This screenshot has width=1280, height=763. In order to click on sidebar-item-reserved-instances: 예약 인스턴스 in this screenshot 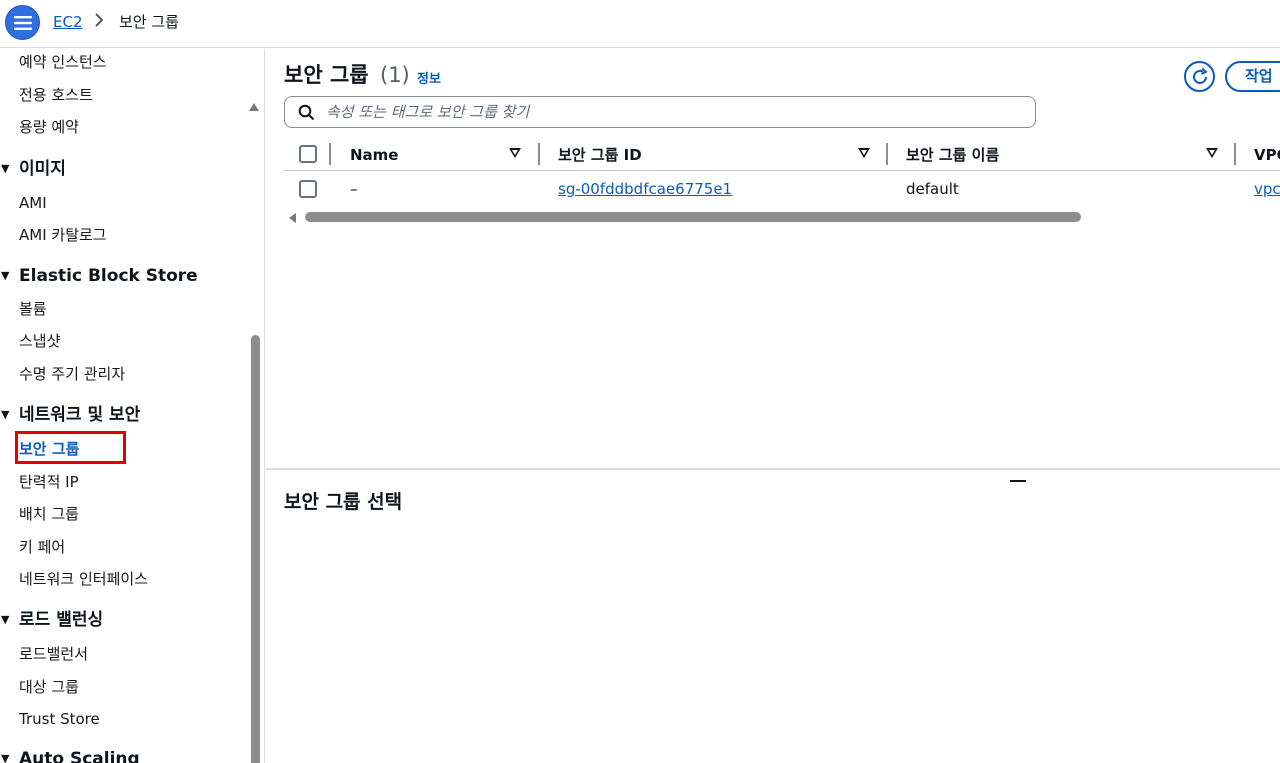, I will do `click(63, 62)`.